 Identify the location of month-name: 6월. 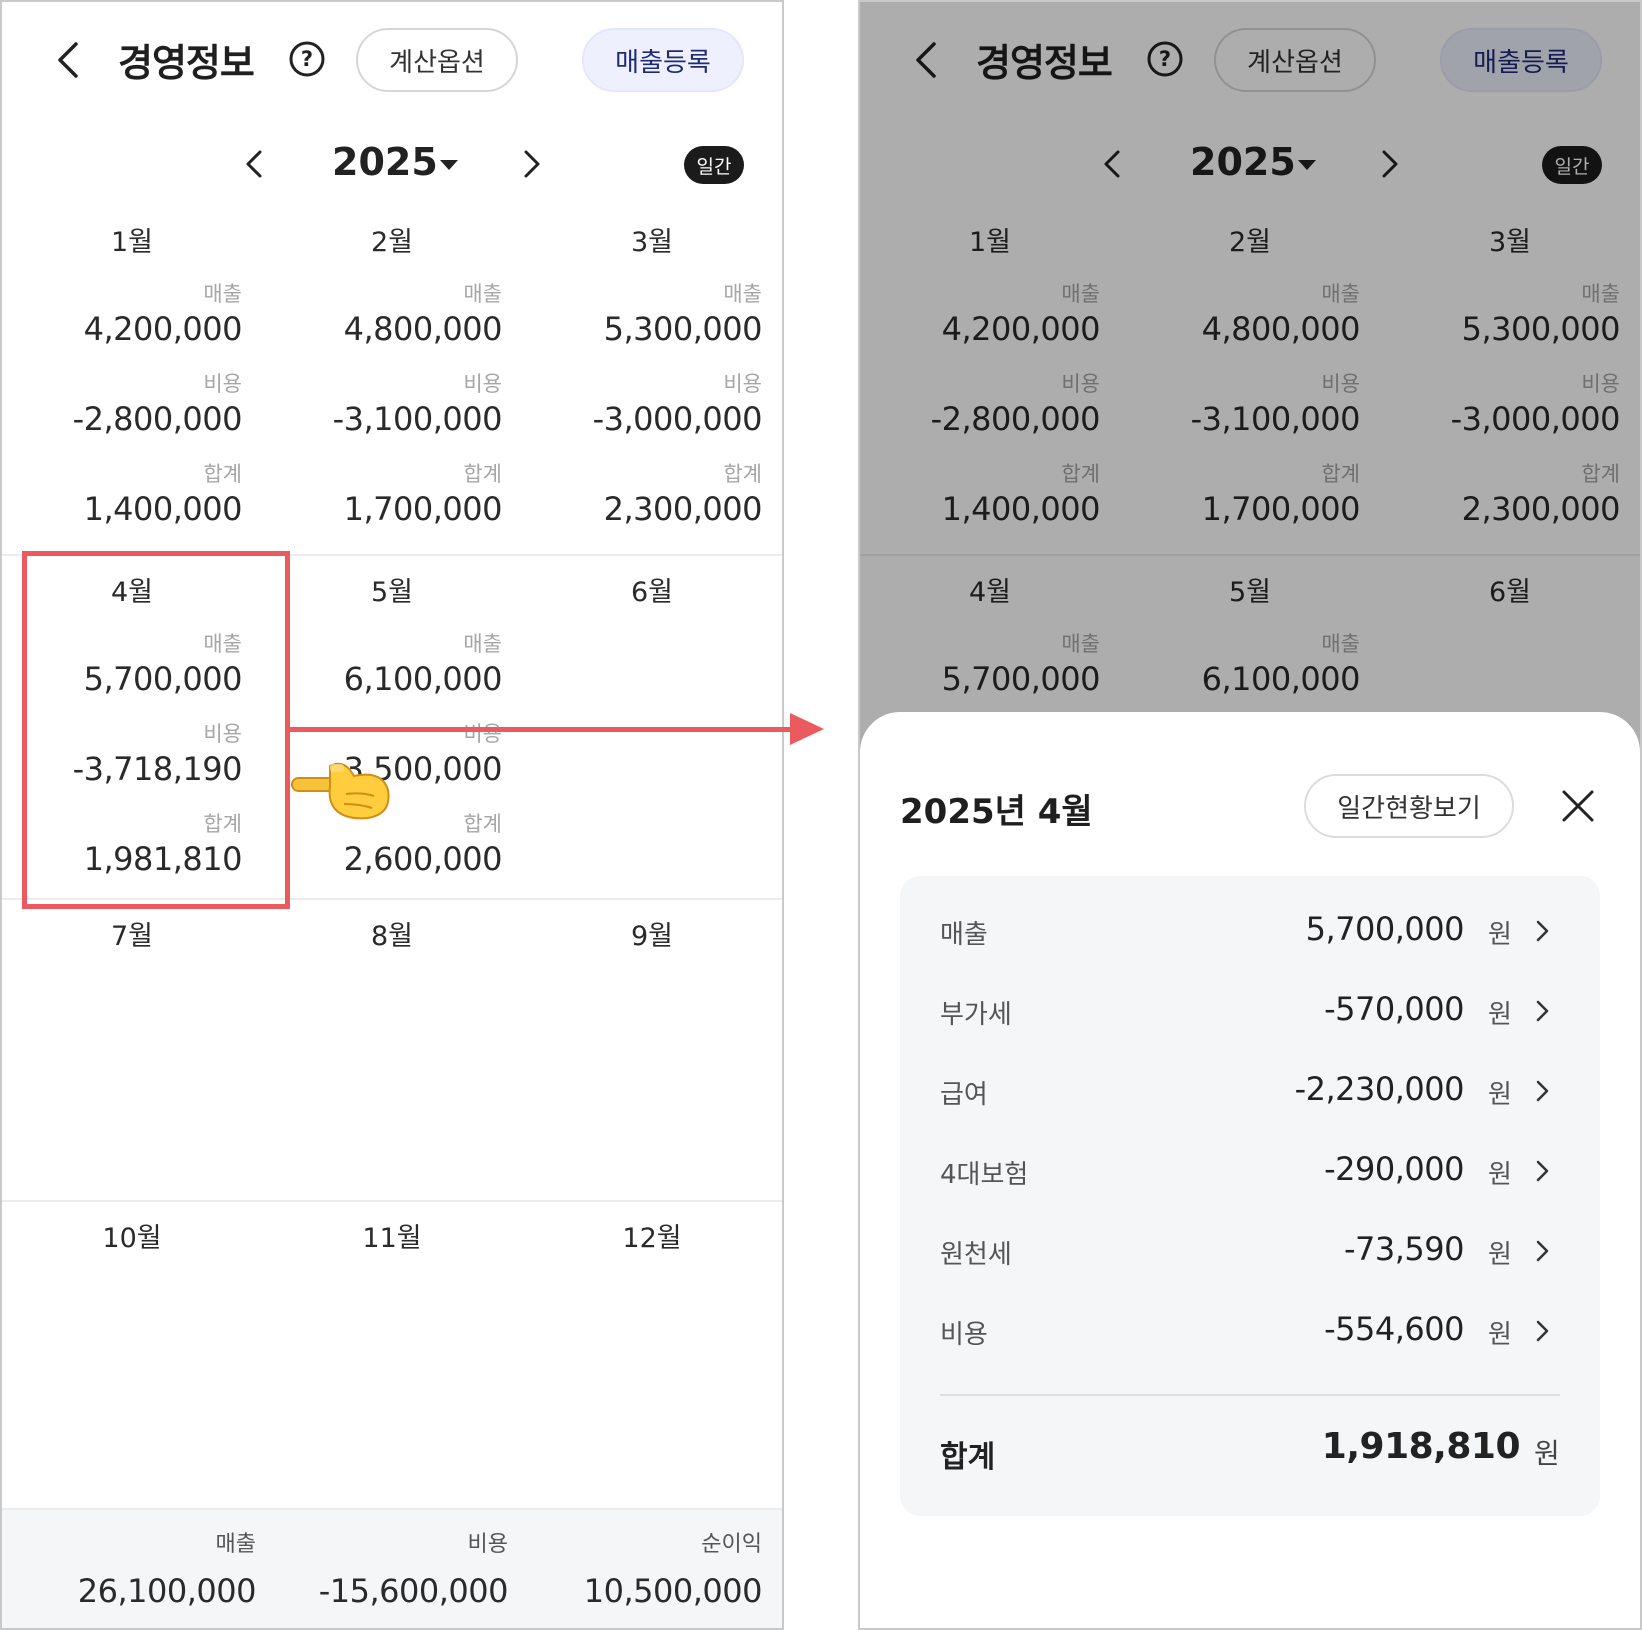
(652, 592).